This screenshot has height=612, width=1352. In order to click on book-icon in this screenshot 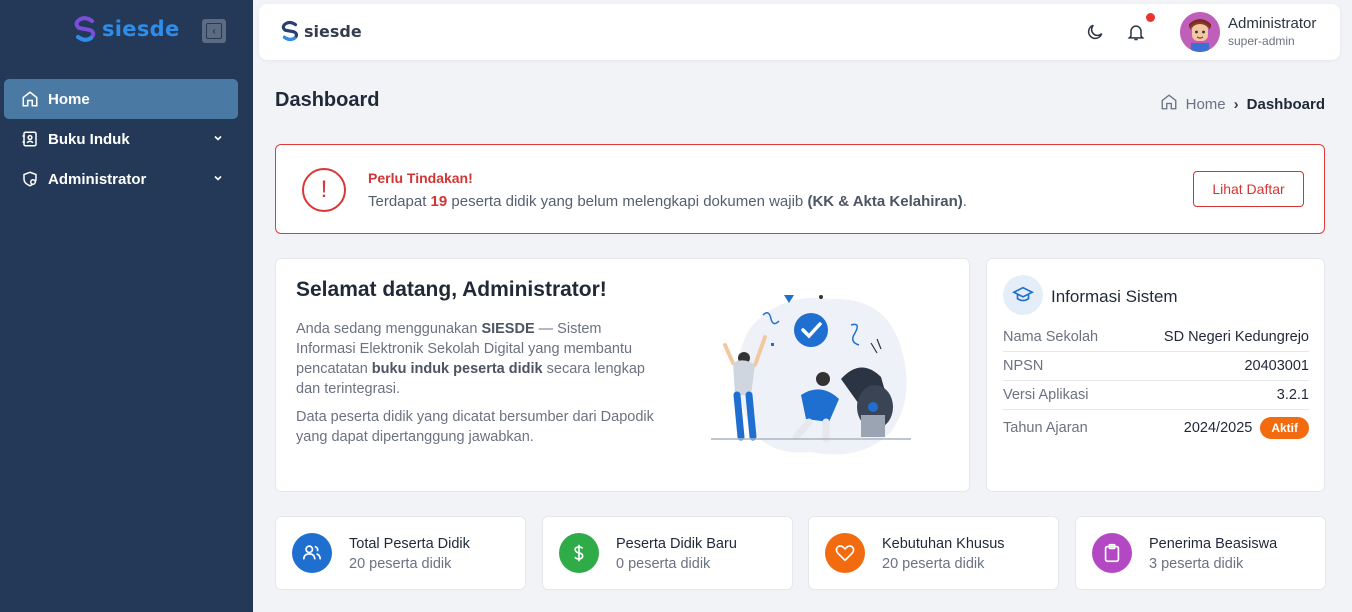, I will do `click(30, 139)`.